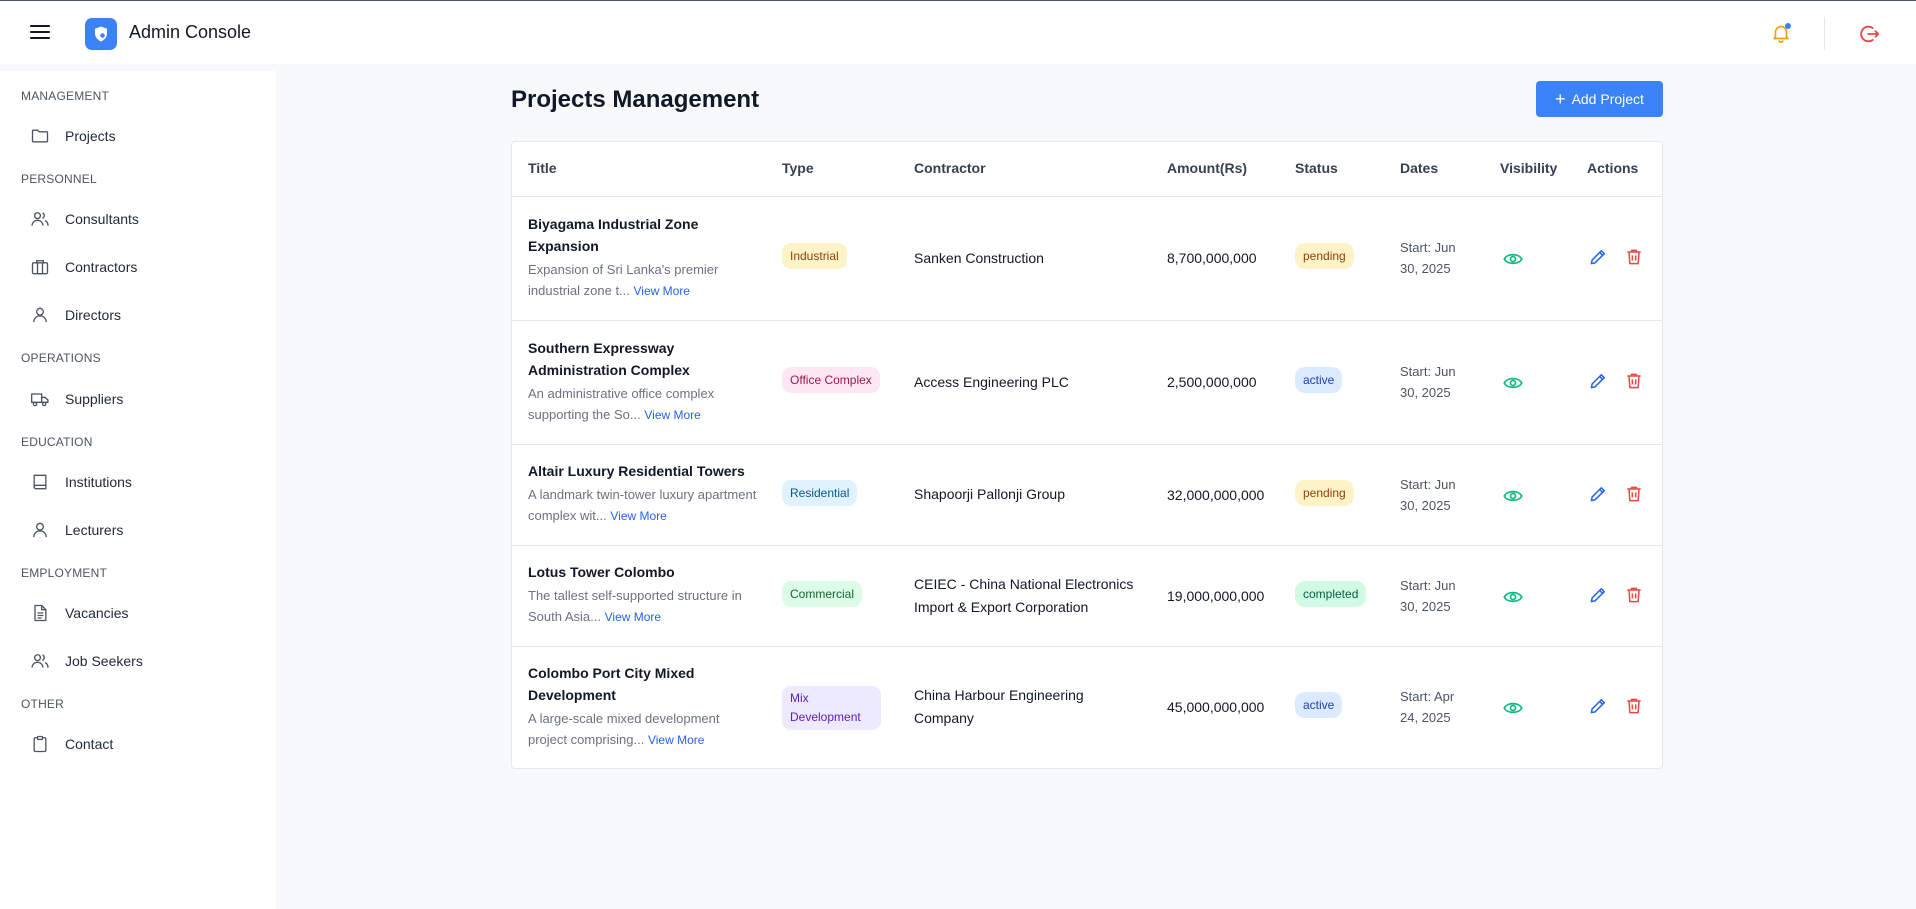 The image size is (1916, 909). What do you see at coordinates (1781, 33) in the screenshot?
I see `notifications-button` at bounding box center [1781, 33].